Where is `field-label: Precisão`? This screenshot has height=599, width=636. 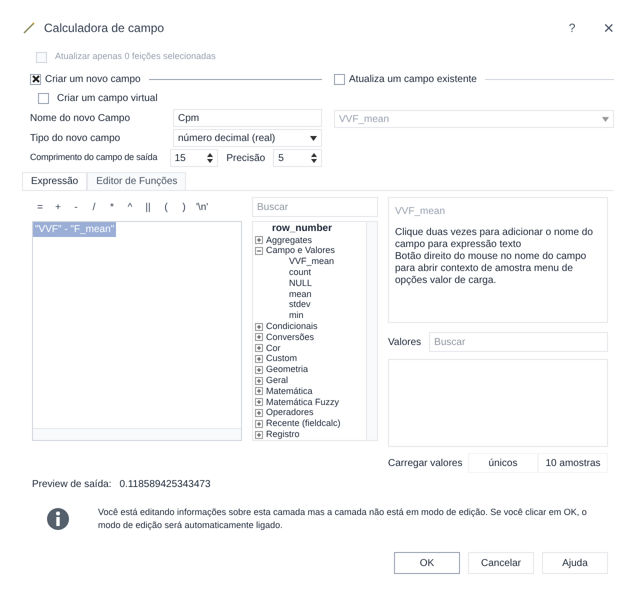
field-label: Precisão is located at coordinates (246, 159).